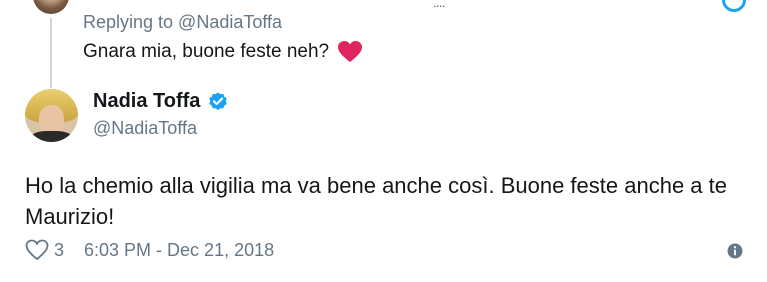 The height and width of the screenshot is (282, 767). Describe the element at coordinates (146, 101) in the screenshot. I see `author-name: Nadia Toffa` at that location.